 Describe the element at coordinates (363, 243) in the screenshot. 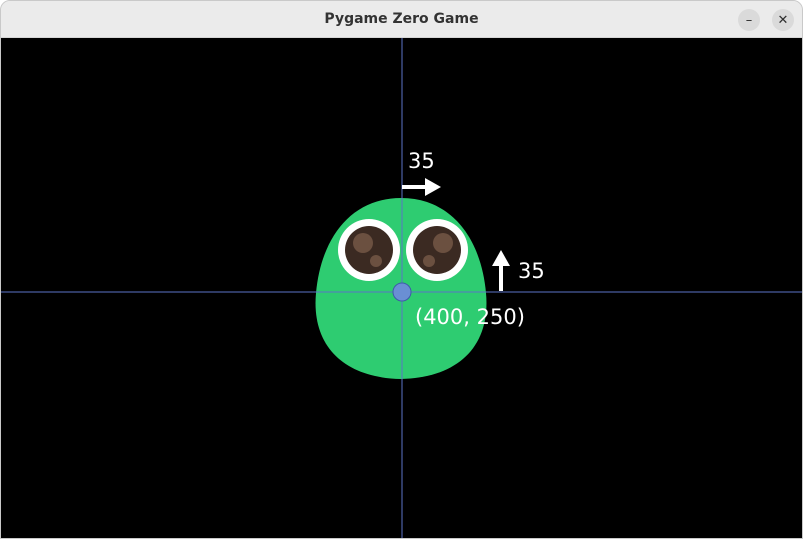

I see `left-eye-highlight` at that location.